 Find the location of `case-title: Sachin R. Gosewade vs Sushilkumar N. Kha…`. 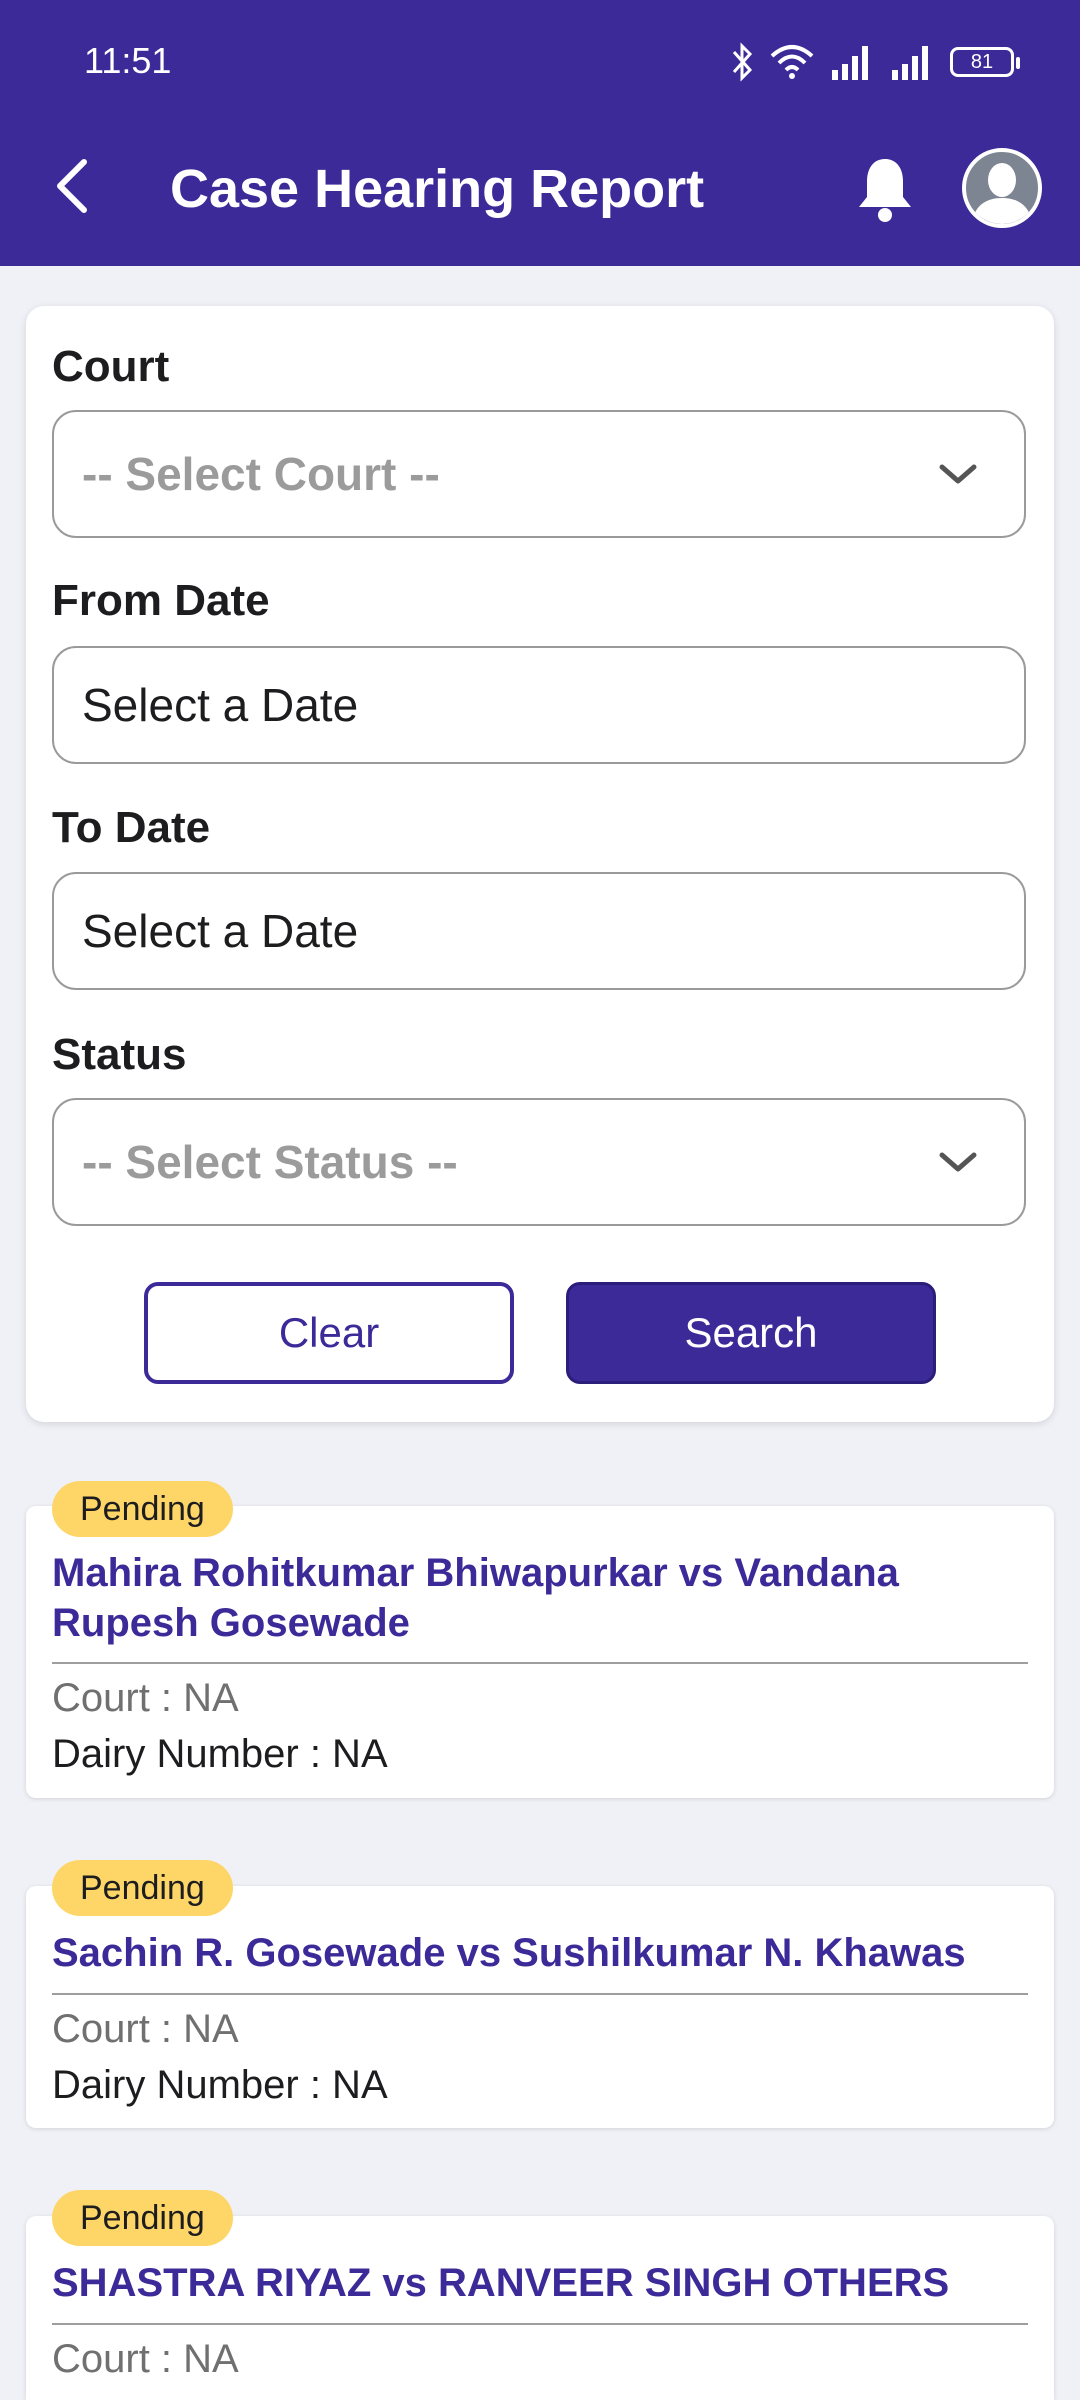

case-title: Sachin R. Gosewade vs Sushilkumar N. Kha… is located at coordinates (540, 1953).